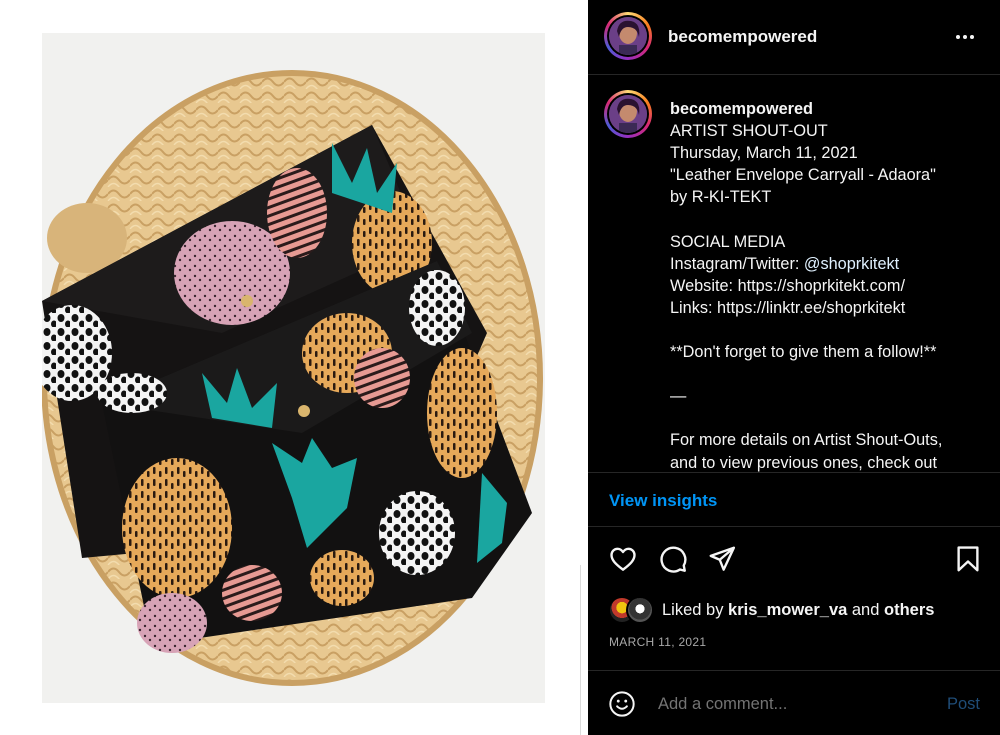 The height and width of the screenshot is (735, 1000). I want to click on author-avatar, so click(628, 36).